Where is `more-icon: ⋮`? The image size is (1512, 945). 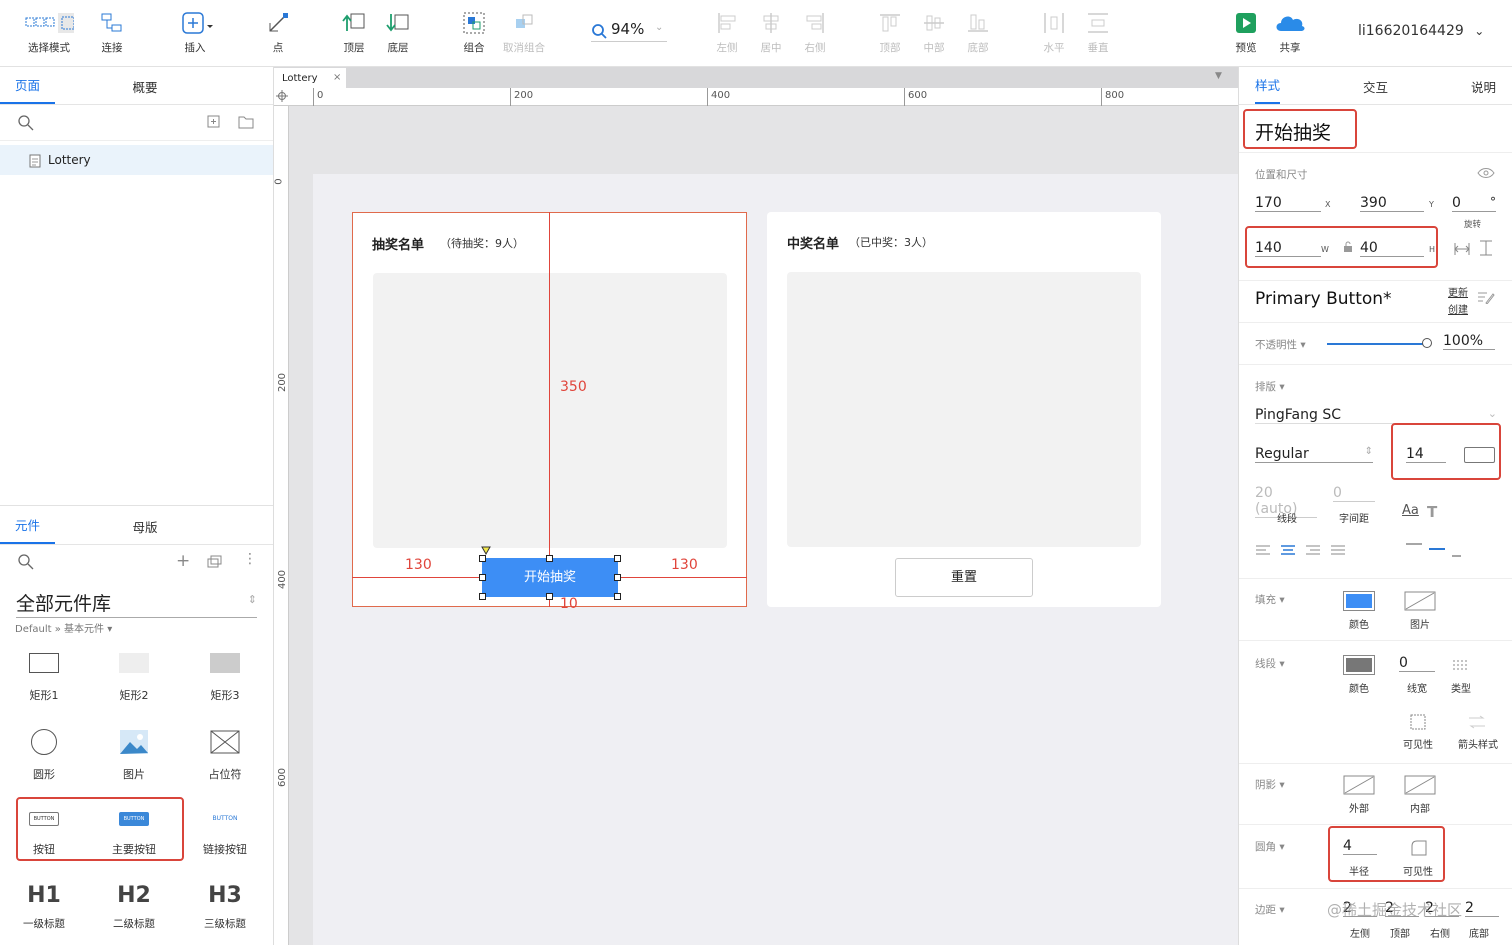
more-icon: ⋮ is located at coordinates (250, 559).